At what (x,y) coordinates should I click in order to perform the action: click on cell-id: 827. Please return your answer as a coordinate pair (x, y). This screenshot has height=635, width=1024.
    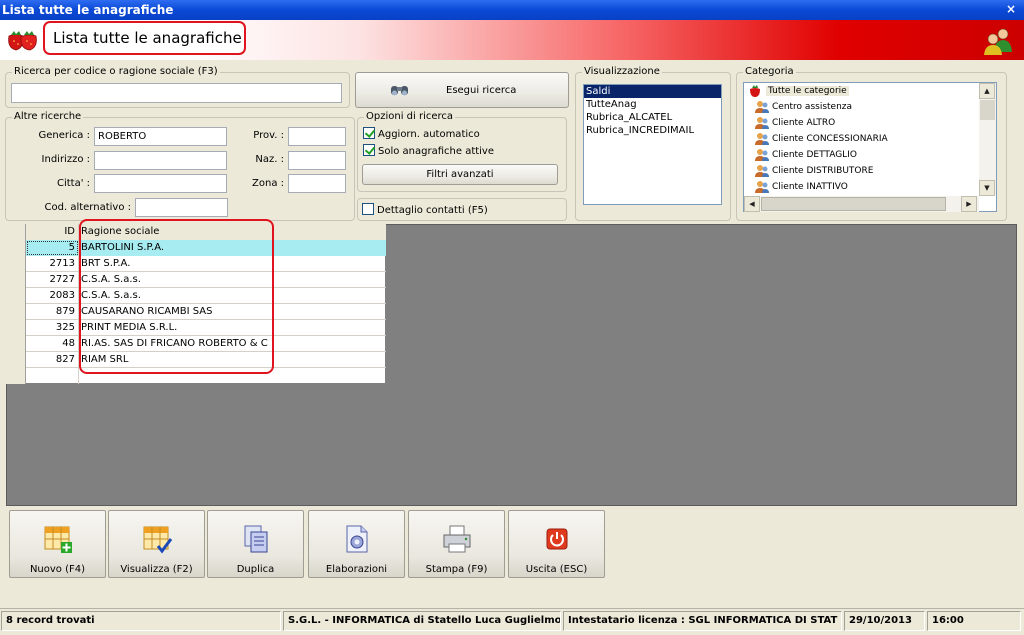
    Looking at the image, I should click on (52, 360).